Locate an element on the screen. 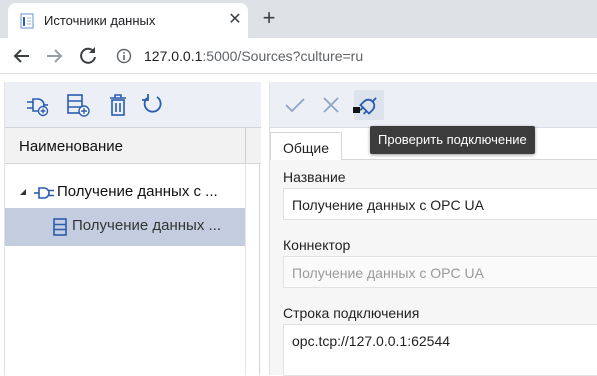 This screenshot has height=376, width=597. connection-string-input: opc.tcp://127.0.0.1:62544 is located at coordinates (440, 350).